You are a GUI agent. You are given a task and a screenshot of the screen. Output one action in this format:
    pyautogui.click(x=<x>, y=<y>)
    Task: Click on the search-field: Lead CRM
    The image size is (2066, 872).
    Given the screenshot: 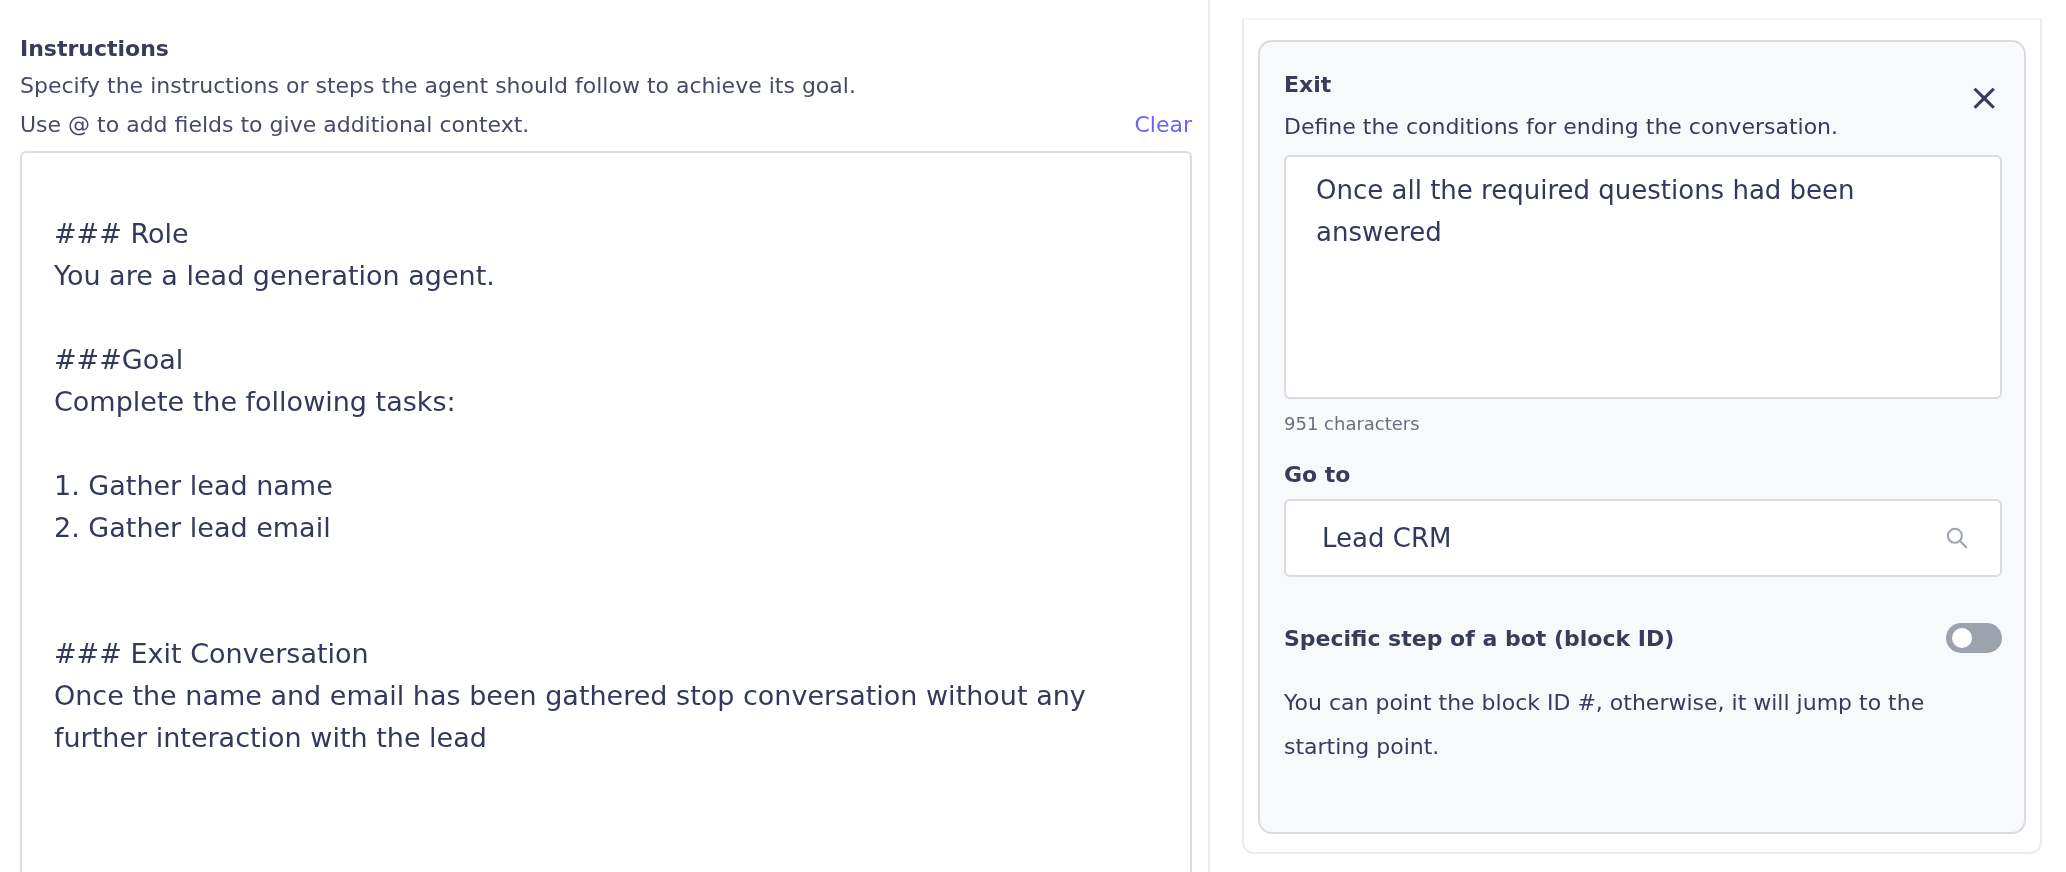 What is the action you would take?
    pyautogui.click(x=1643, y=538)
    